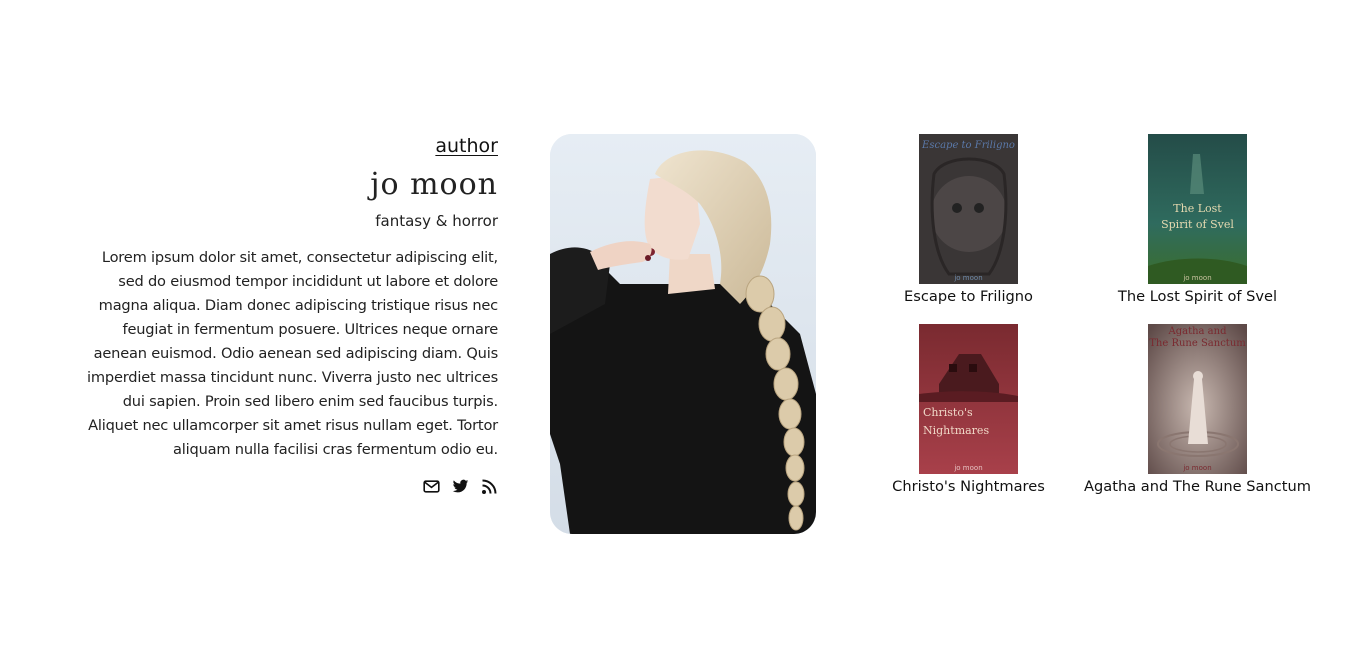 The image size is (1366, 653). Describe the element at coordinates (968, 297) in the screenshot. I see `book-title: Escape to Friligno` at that location.